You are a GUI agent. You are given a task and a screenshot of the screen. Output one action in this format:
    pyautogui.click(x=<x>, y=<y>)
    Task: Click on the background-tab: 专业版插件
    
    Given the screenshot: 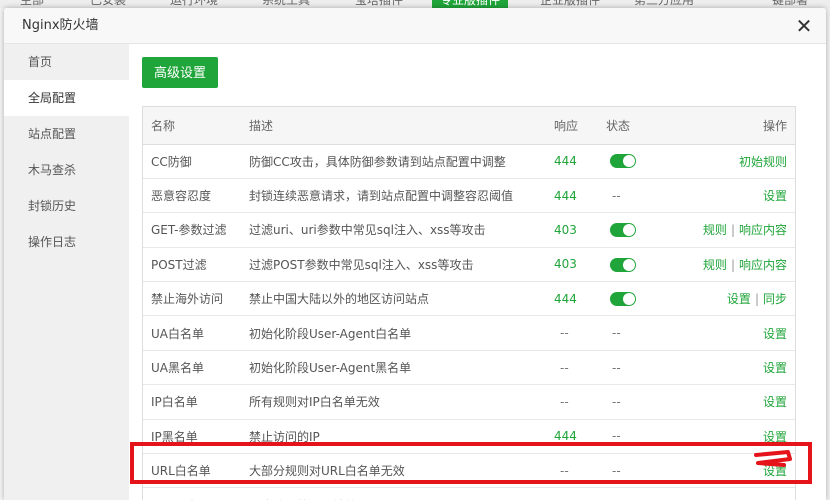 What is the action you would take?
    pyautogui.click(x=470, y=4)
    